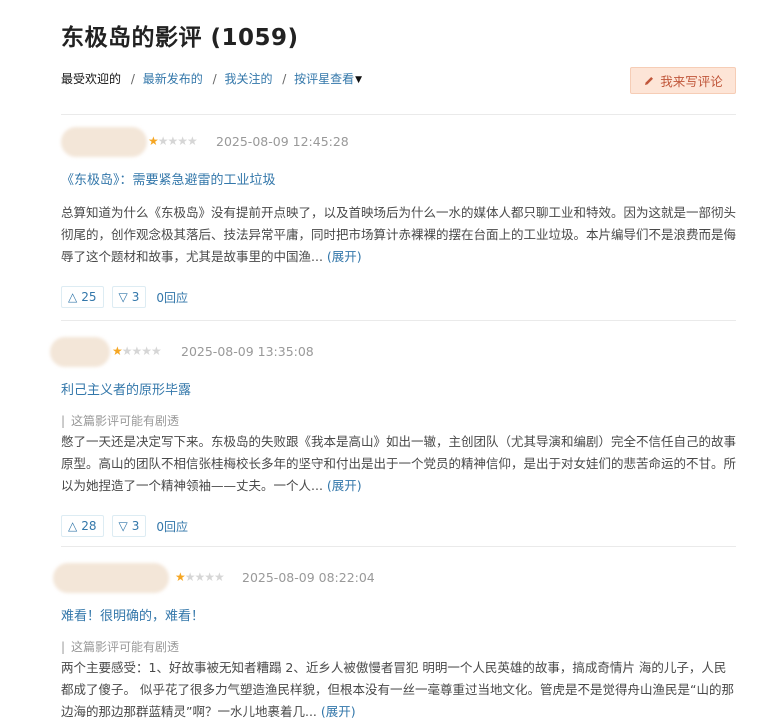  I want to click on upvote-count: 28, so click(89, 526).